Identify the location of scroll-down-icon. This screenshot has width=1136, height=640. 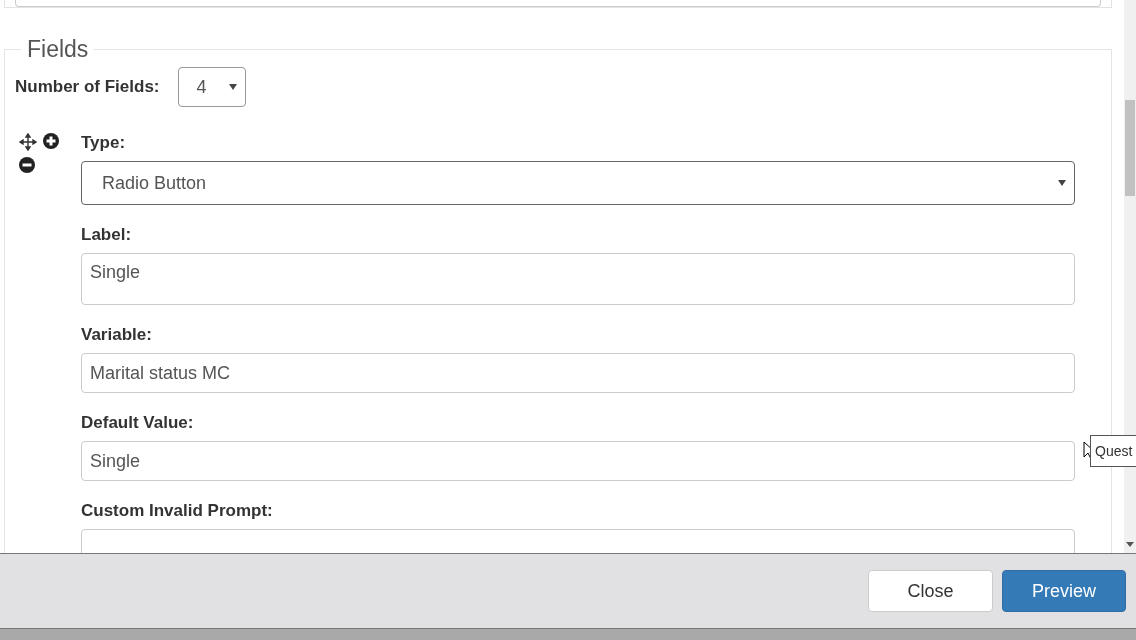
(1130, 544).